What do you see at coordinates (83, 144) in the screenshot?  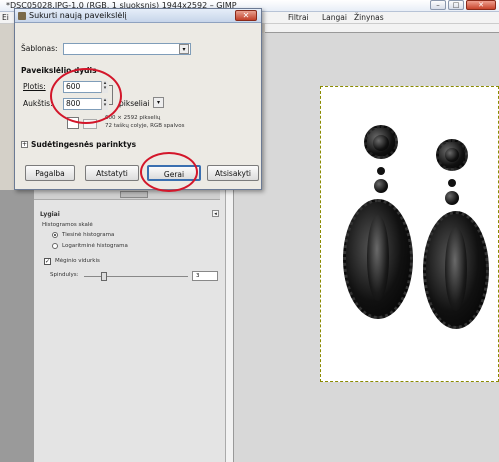 I see `advanced-options-expander: Sudėtingesnės parinktys` at bounding box center [83, 144].